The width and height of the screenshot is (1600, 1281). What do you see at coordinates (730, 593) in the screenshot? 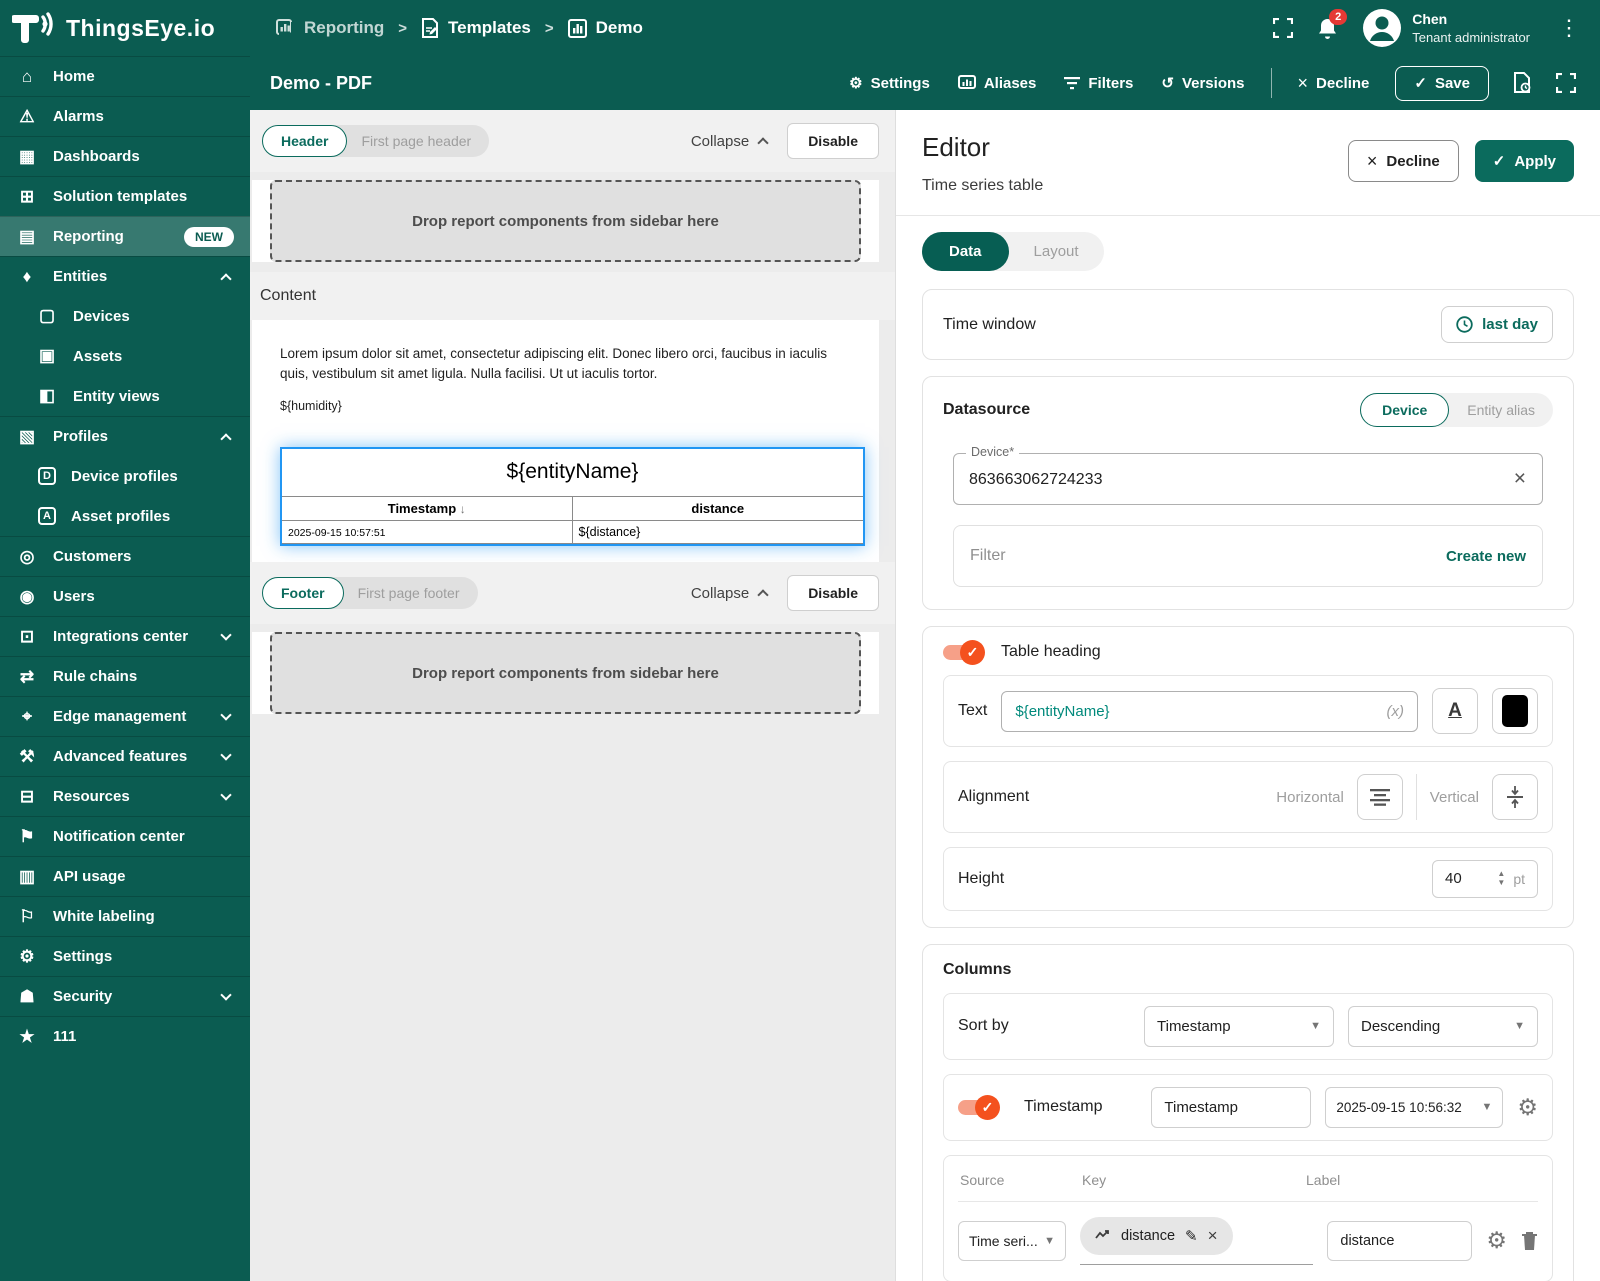
I see `footer-collapse-button: Collapse` at bounding box center [730, 593].